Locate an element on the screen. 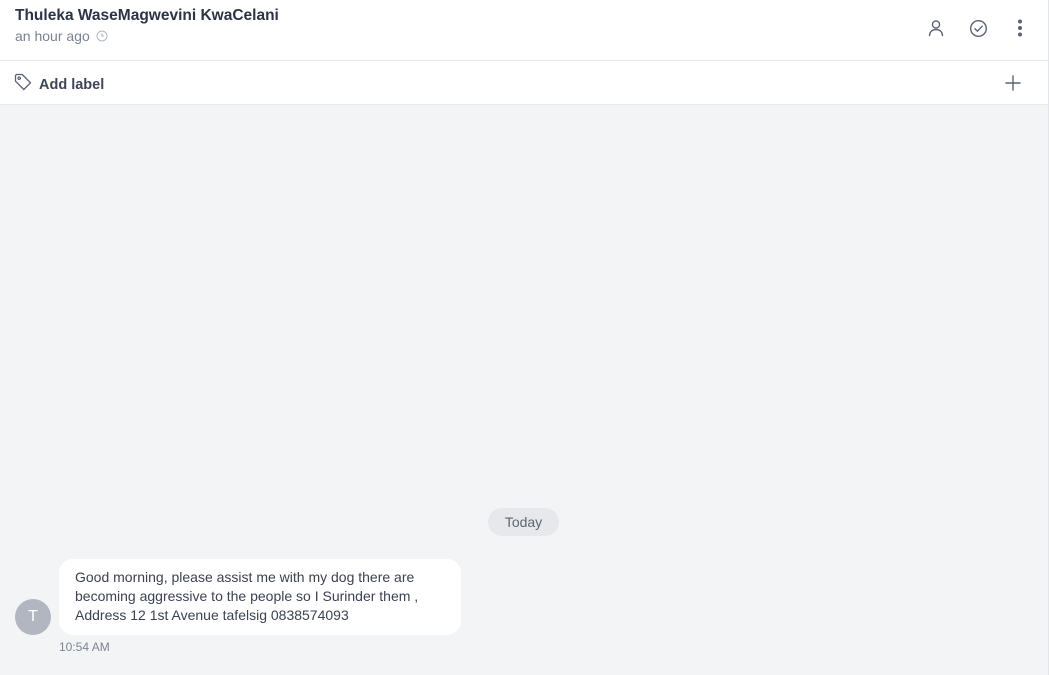  avatar: T is located at coordinates (33, 617).